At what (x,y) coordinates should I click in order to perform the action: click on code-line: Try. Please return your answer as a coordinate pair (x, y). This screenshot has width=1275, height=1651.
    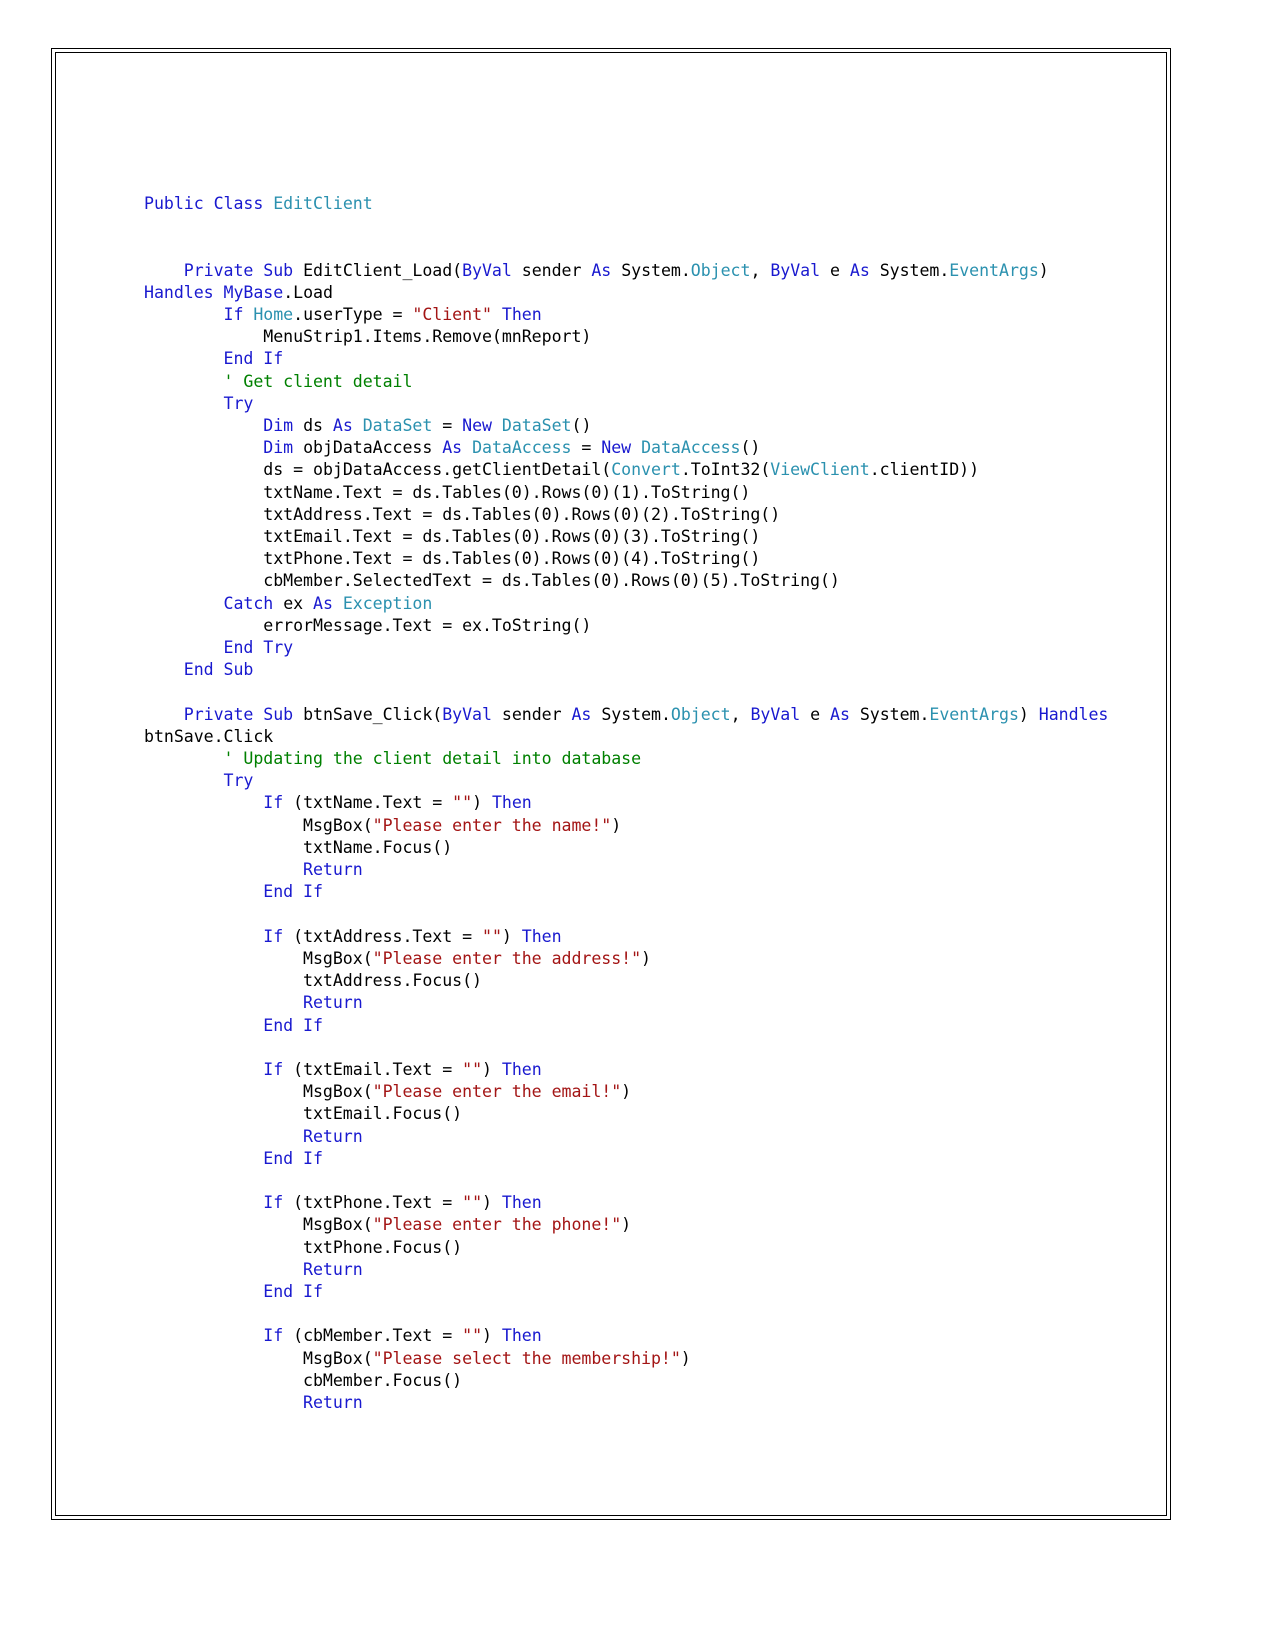
    Looking at the image, I should click on (199, 781).